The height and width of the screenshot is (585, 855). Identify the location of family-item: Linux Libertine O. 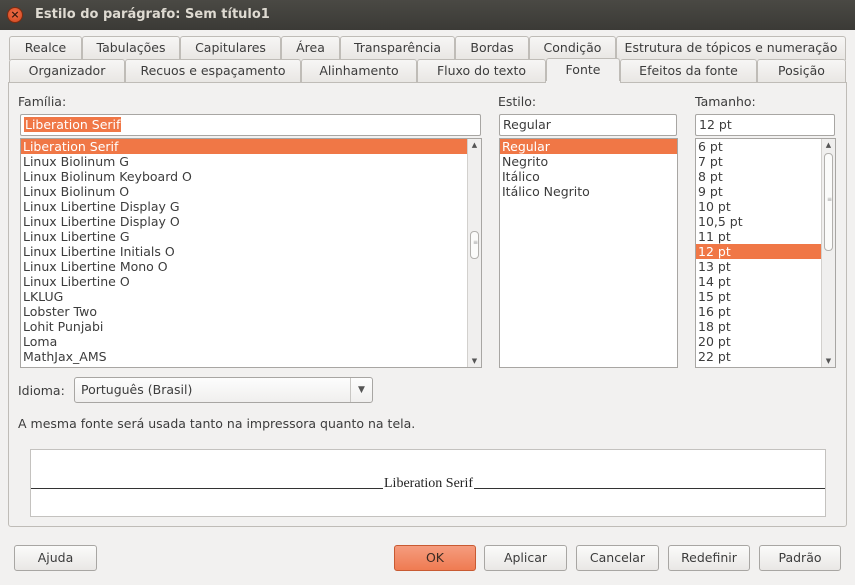
(244, 281).